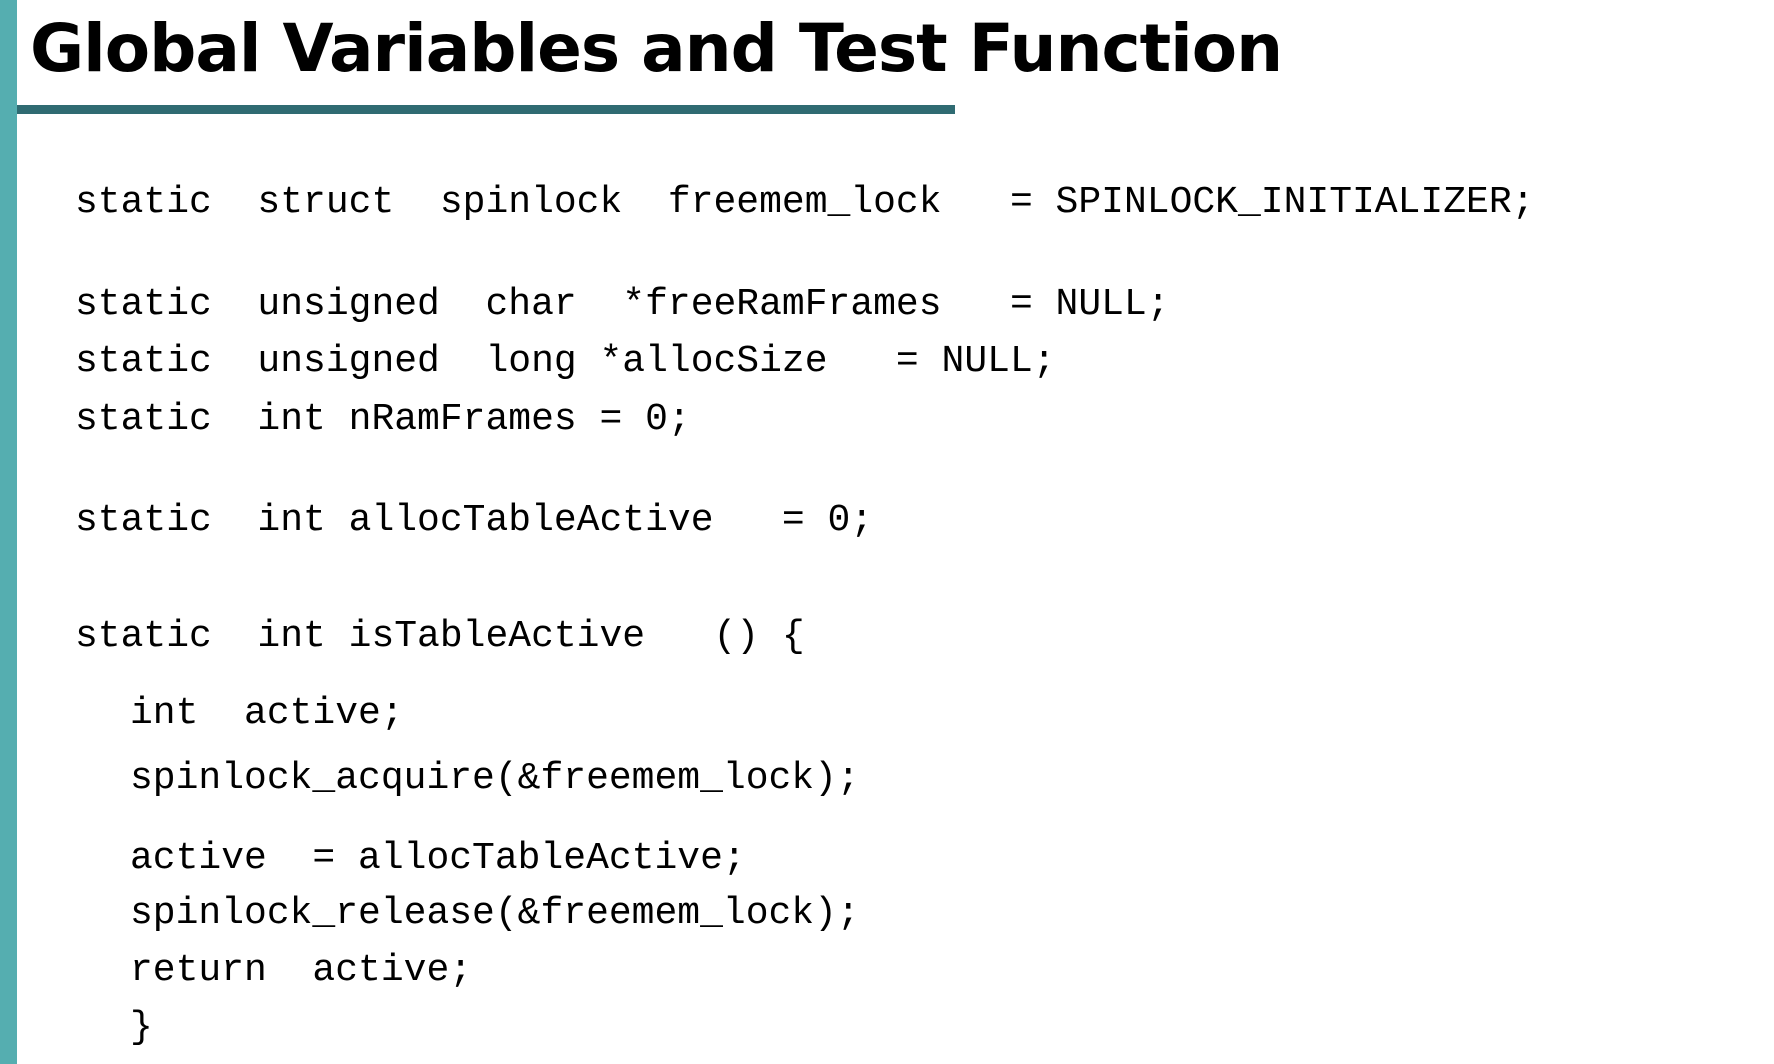 The image size is (1774, 1064). What do you see at coordinates (656, 48) in the screenshot?
I see `slide-title: Global Variables and Test Function` at bounding box center [656, 48].